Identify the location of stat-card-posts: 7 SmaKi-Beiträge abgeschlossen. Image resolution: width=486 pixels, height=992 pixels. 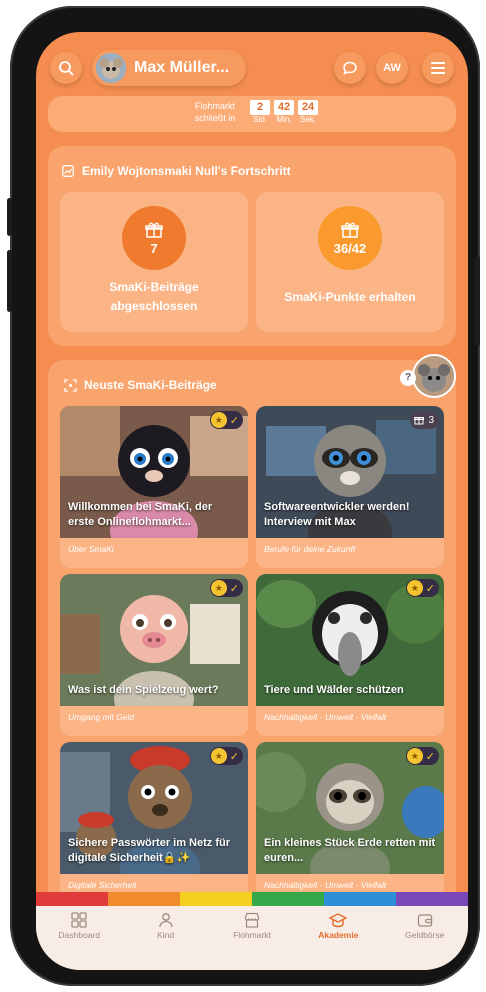
(154, 262).